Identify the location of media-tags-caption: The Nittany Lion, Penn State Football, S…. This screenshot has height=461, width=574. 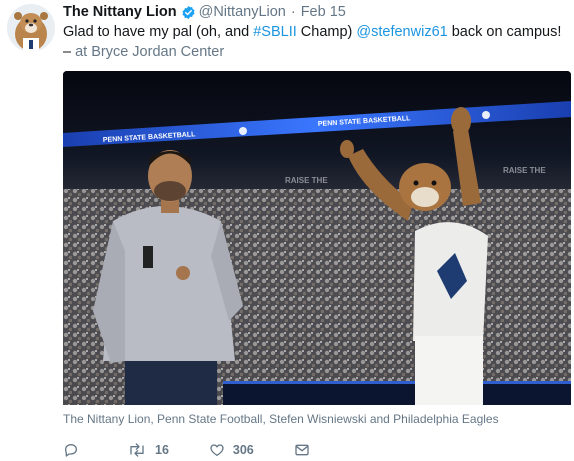
(317, 419).